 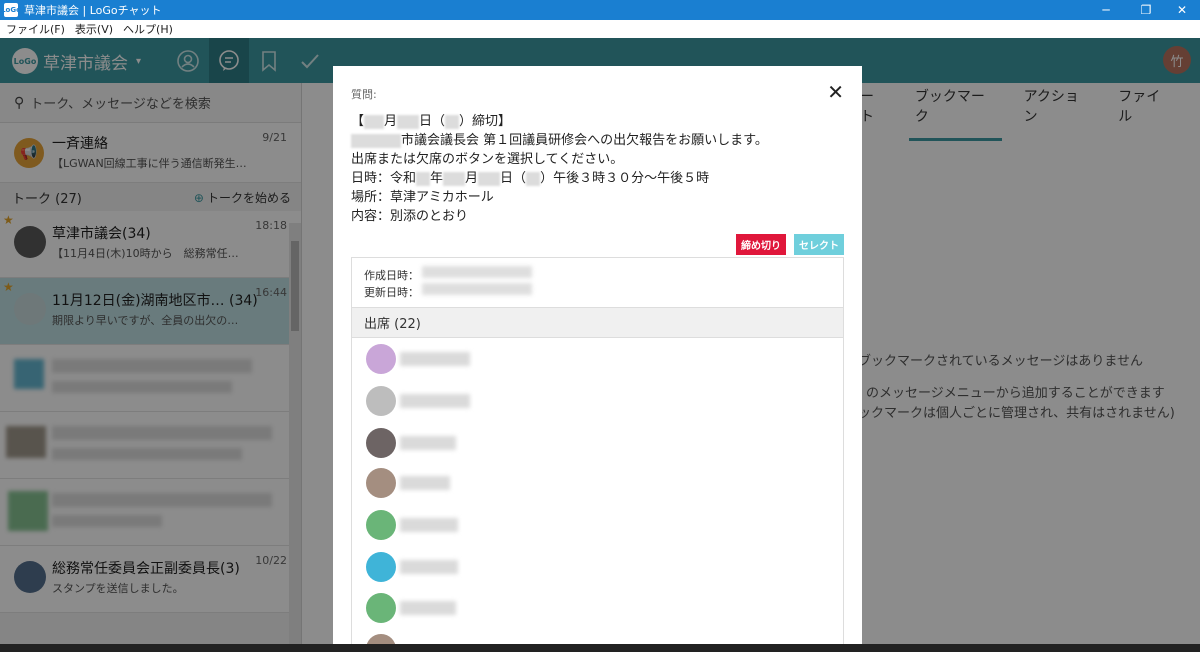 I want to click on question-label: 質問:, so click(x=364, y=94).